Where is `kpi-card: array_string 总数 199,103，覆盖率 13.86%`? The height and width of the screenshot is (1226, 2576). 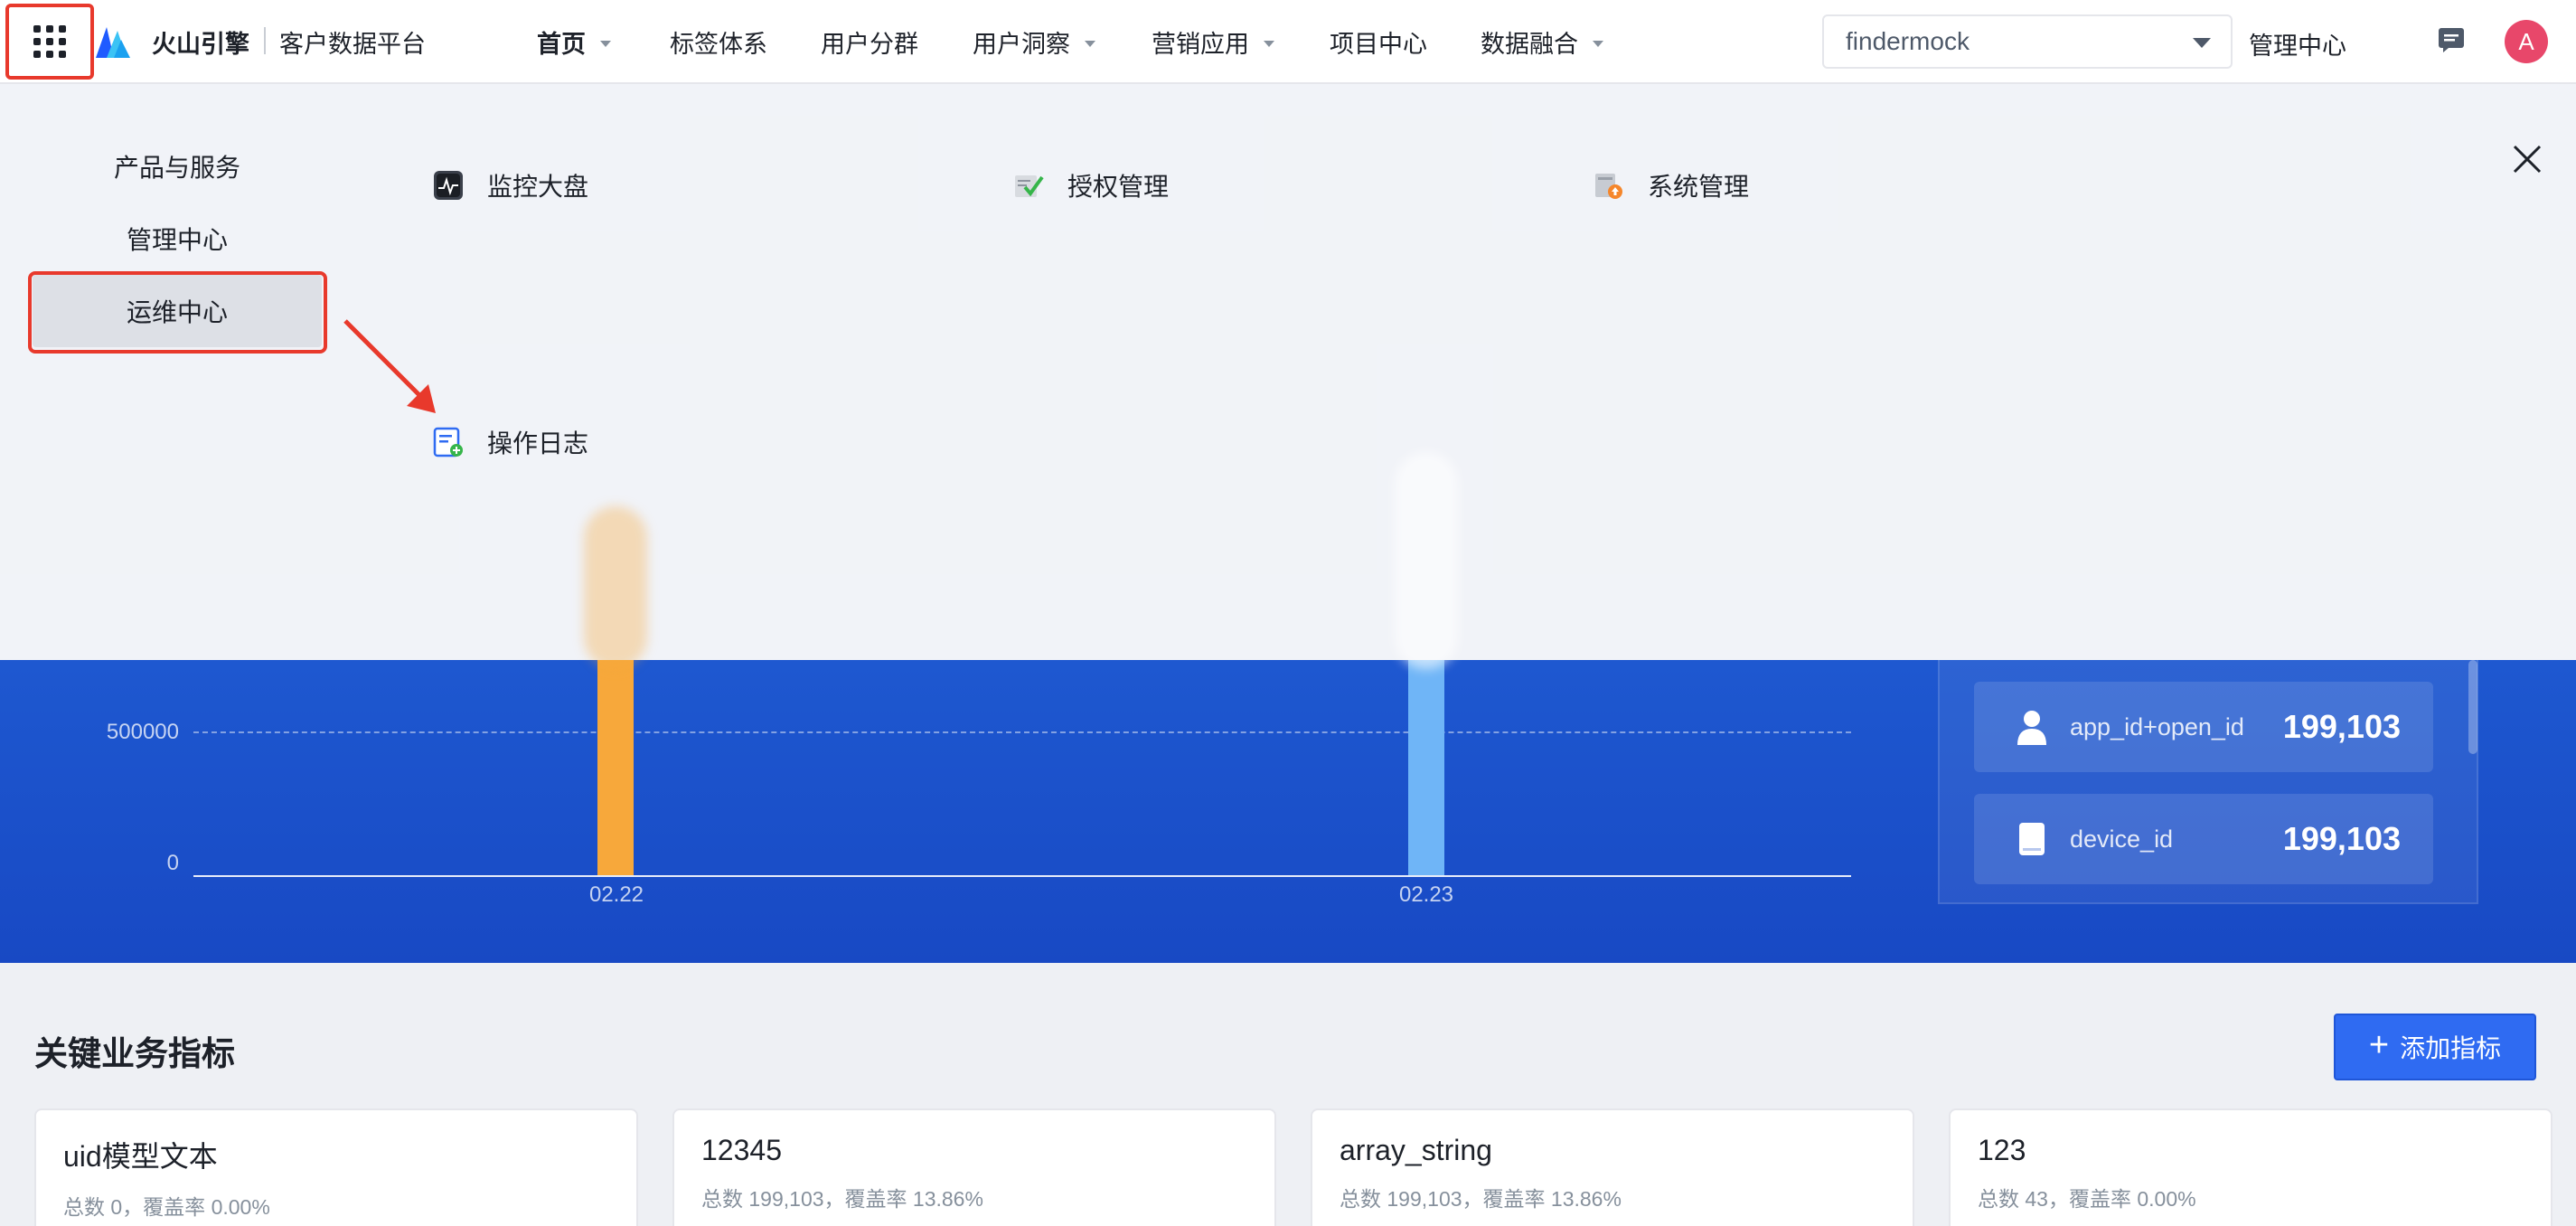
kpi-card: array_string 总数 199,103，覆盖率 13.86% is located at coordinates (1613, 1167).